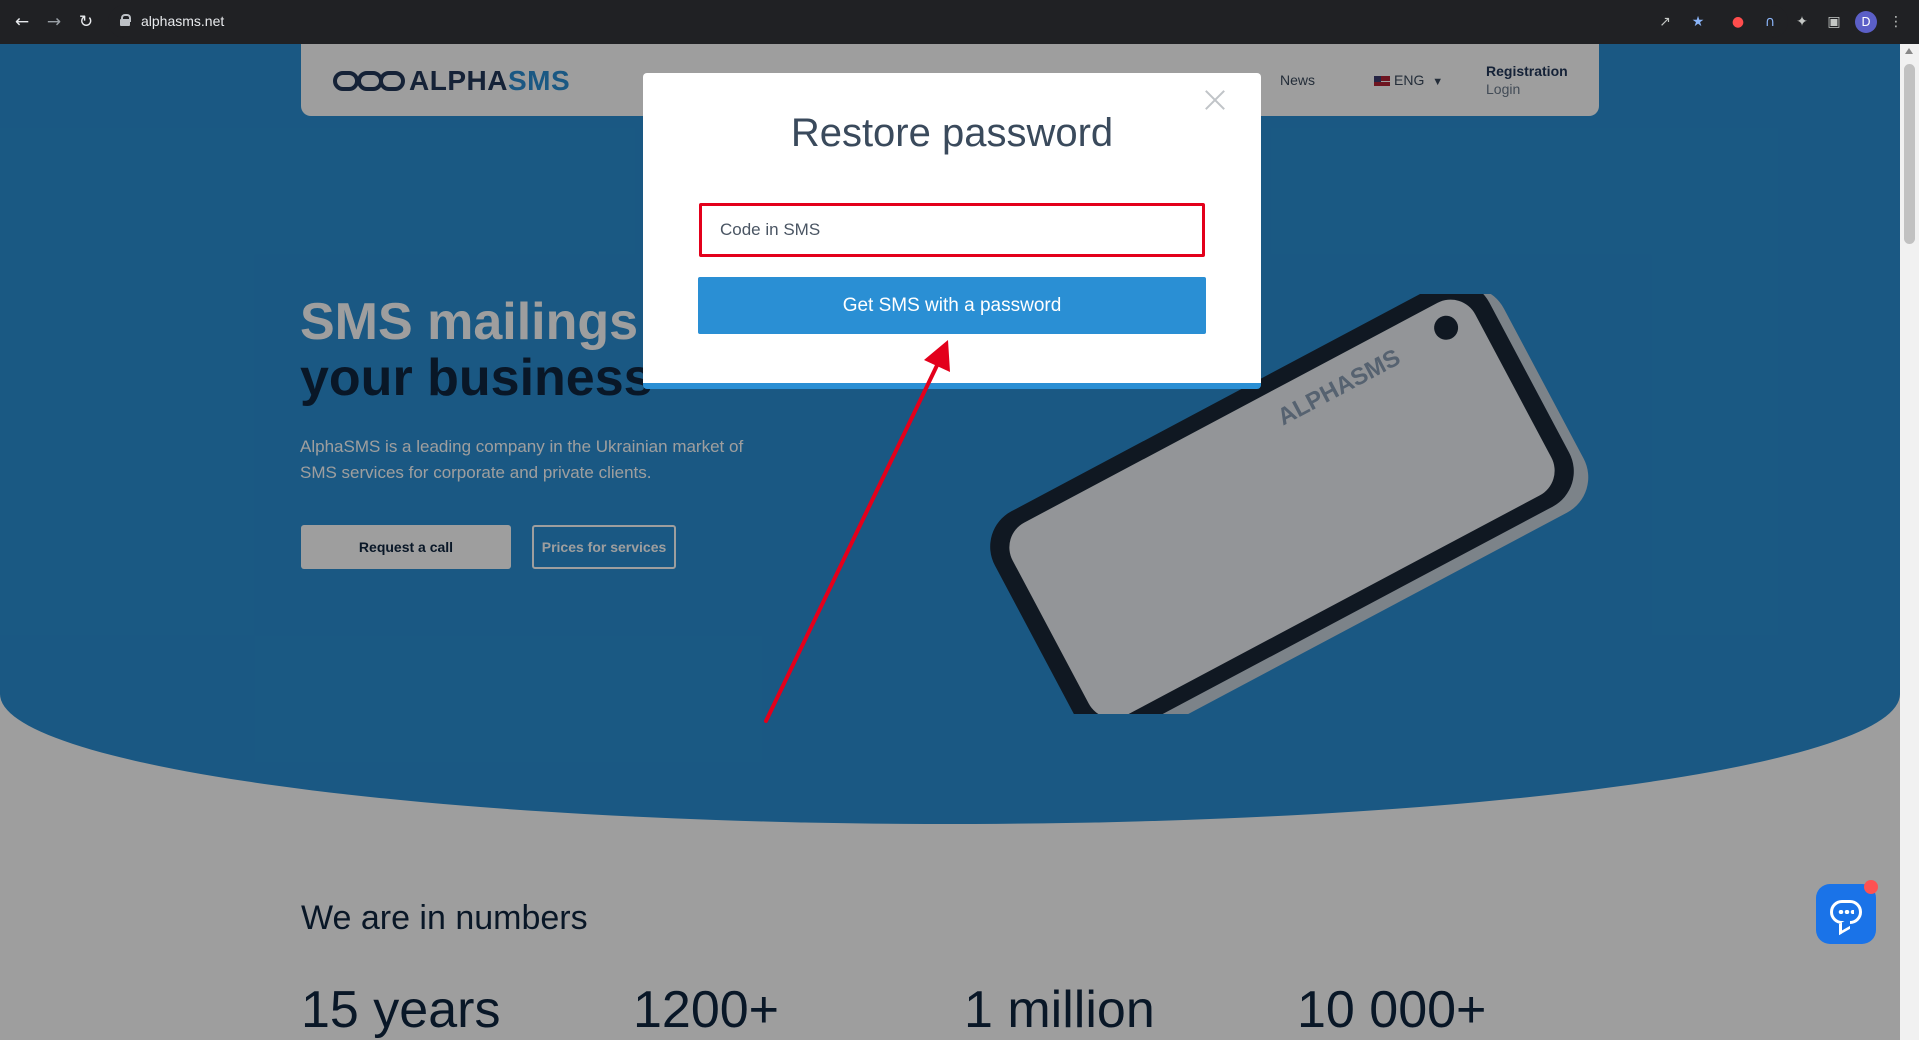 The height and width of the screenshot is (1040, 1919). I want to click on scroll-up-icon, so click(1909, 51).